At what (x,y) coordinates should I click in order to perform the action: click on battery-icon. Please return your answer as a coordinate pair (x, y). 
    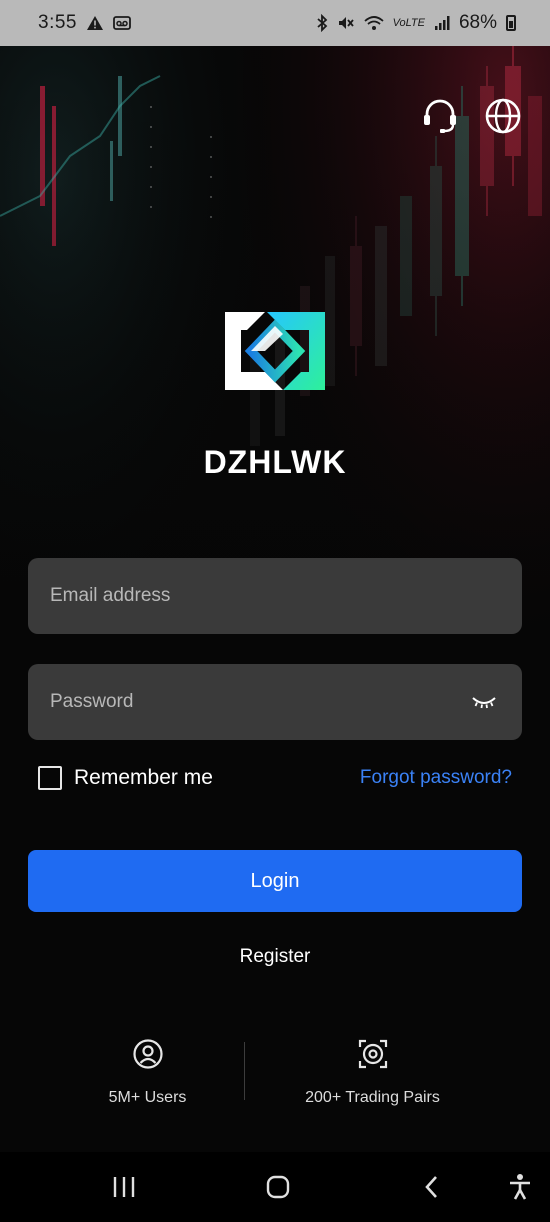
    Looking at the image, I should click on (511, 23).